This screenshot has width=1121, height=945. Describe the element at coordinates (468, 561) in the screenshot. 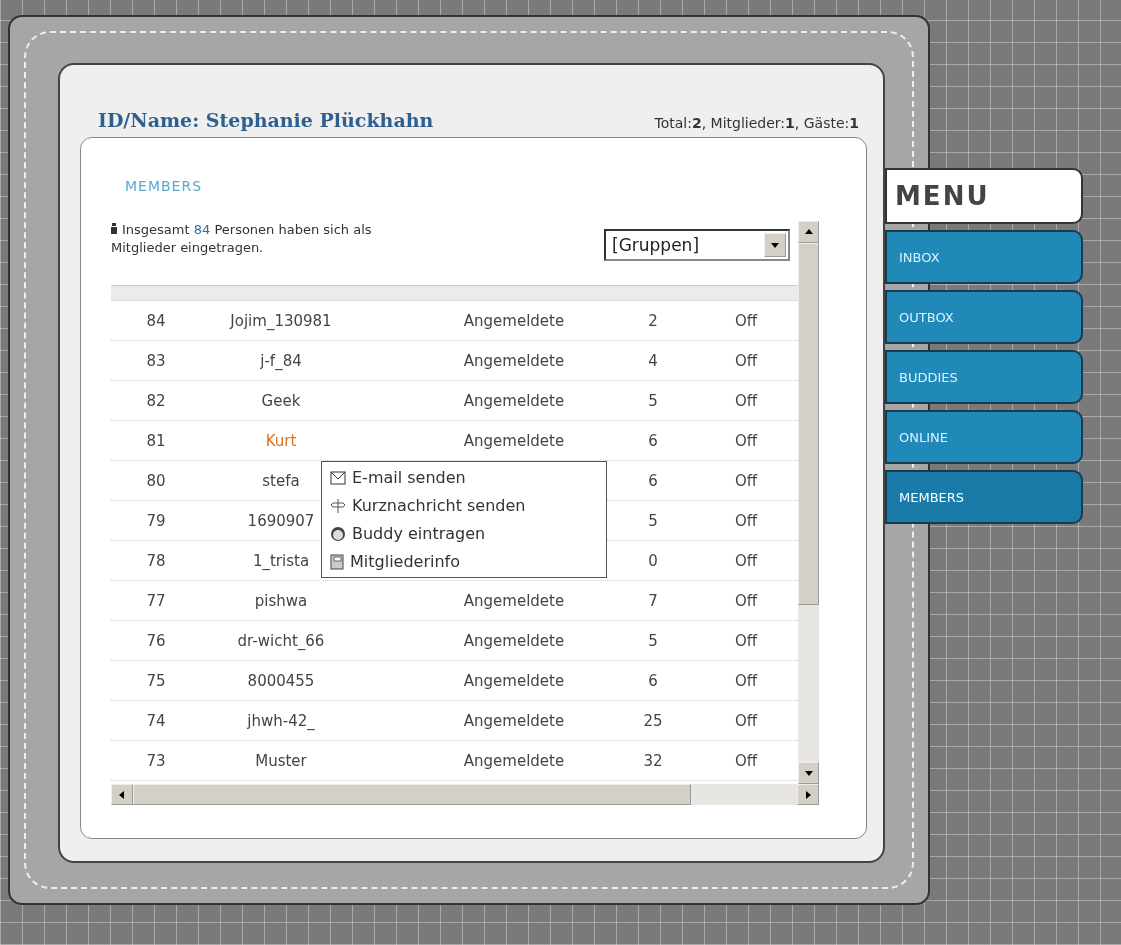

I see `menu-item: Mitgliederinfo` at that location.